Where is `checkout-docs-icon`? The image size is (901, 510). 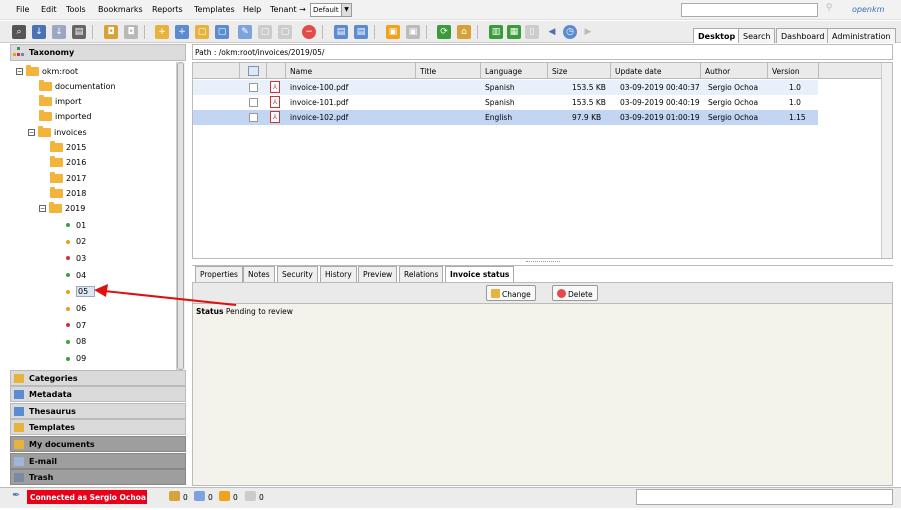 checkout-docs-icon is located at coordinates (199, 496).